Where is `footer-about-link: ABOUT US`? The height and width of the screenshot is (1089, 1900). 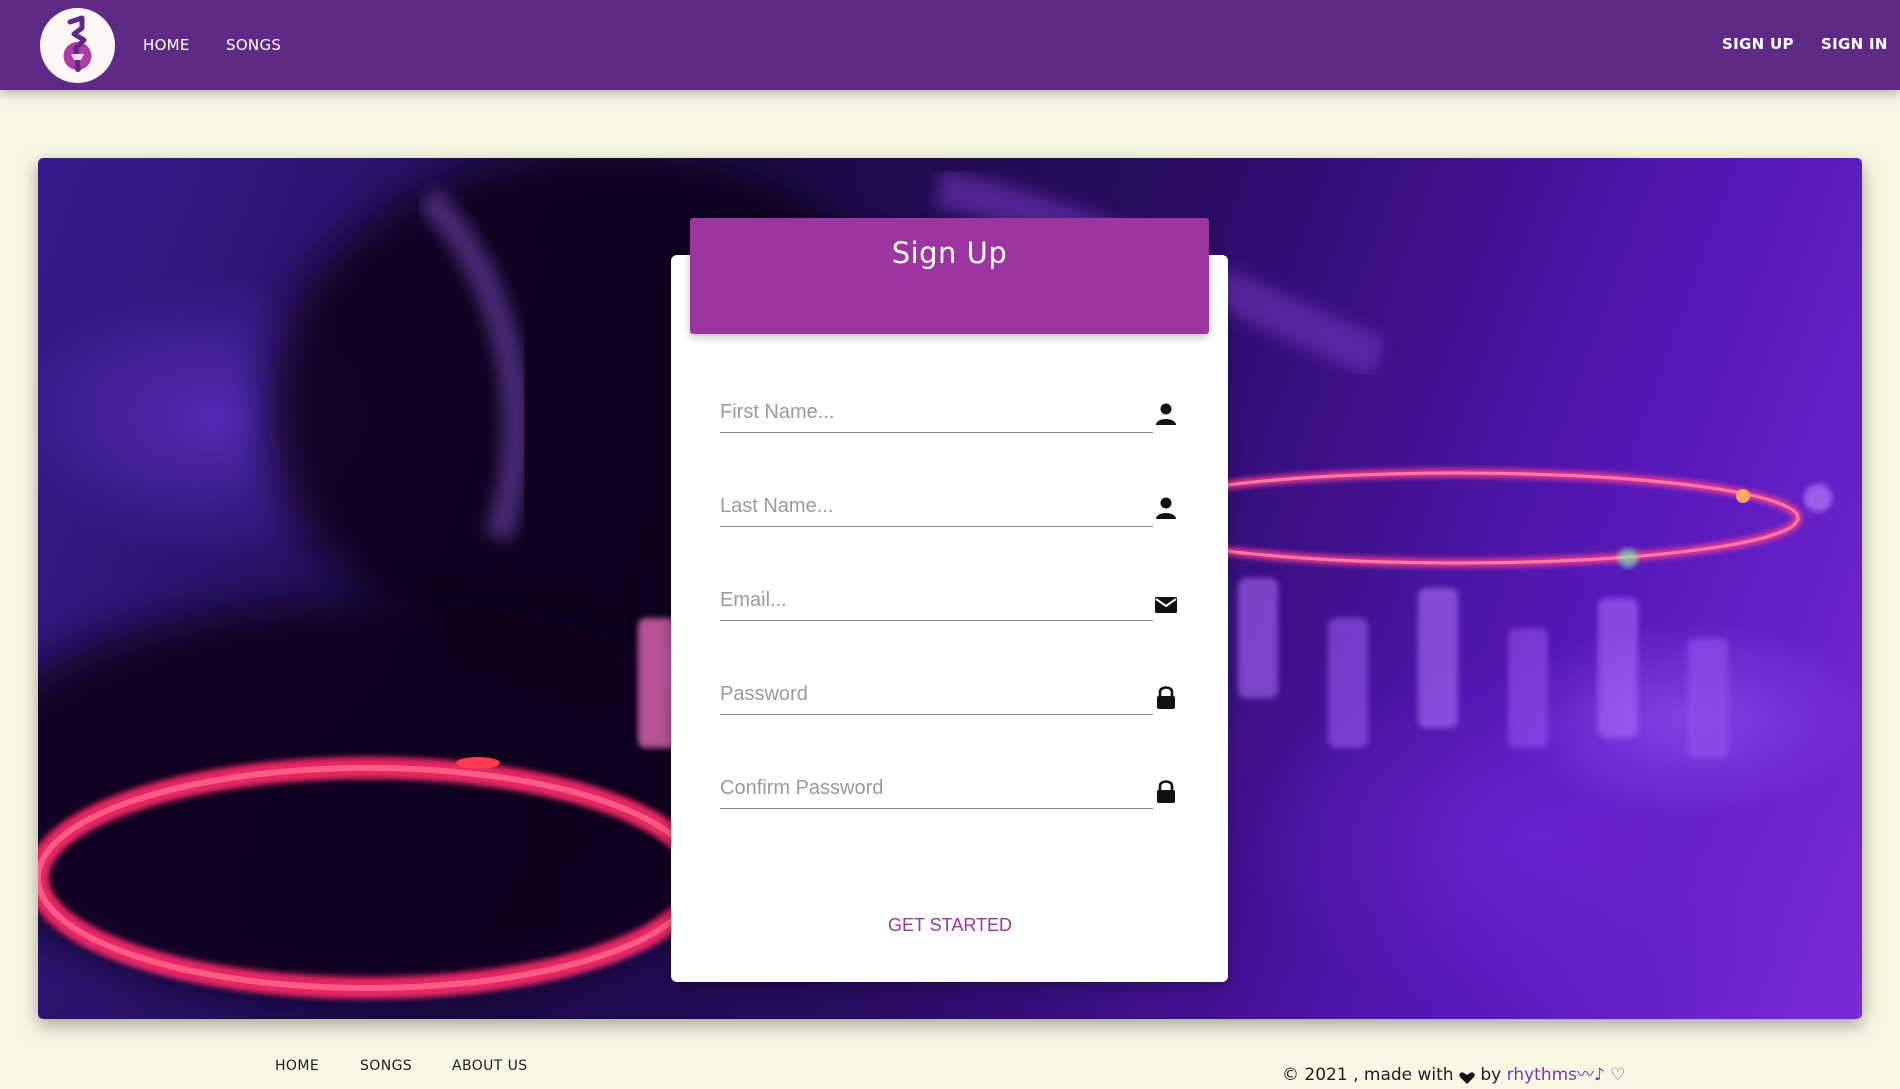
footer-about-link: ABOUT US is located at coordinates (490, 1066).